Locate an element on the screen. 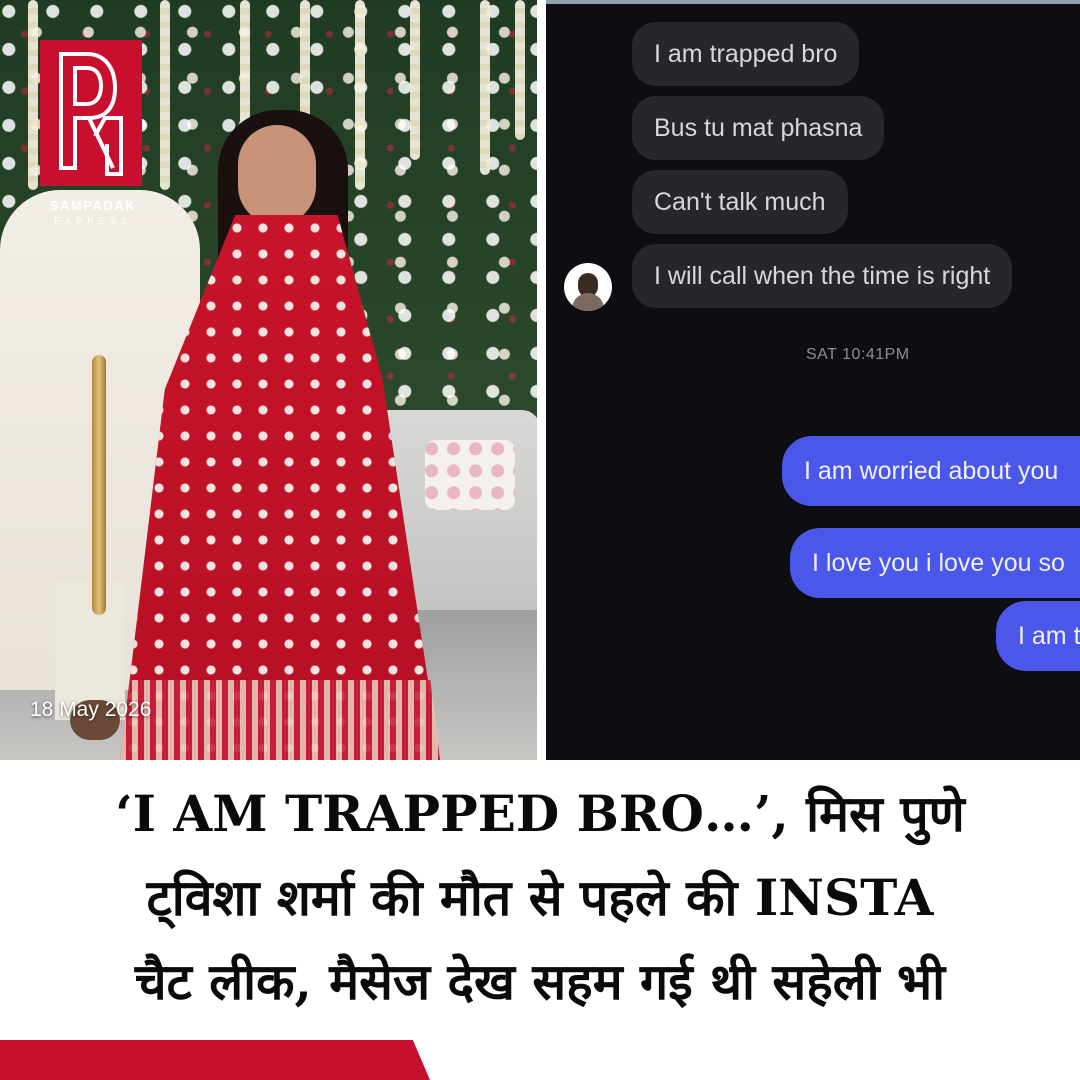  sampadak-logo is located at coordinates (91, 113).